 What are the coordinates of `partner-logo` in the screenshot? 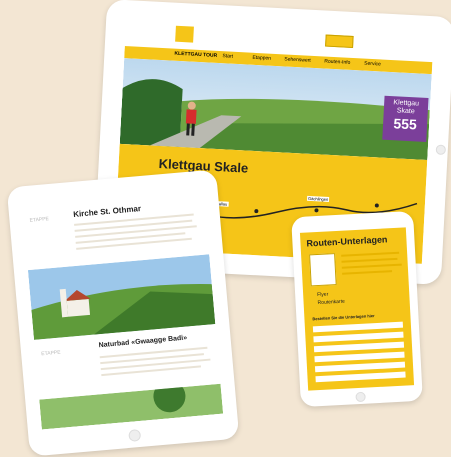 It's located at (339, 41).